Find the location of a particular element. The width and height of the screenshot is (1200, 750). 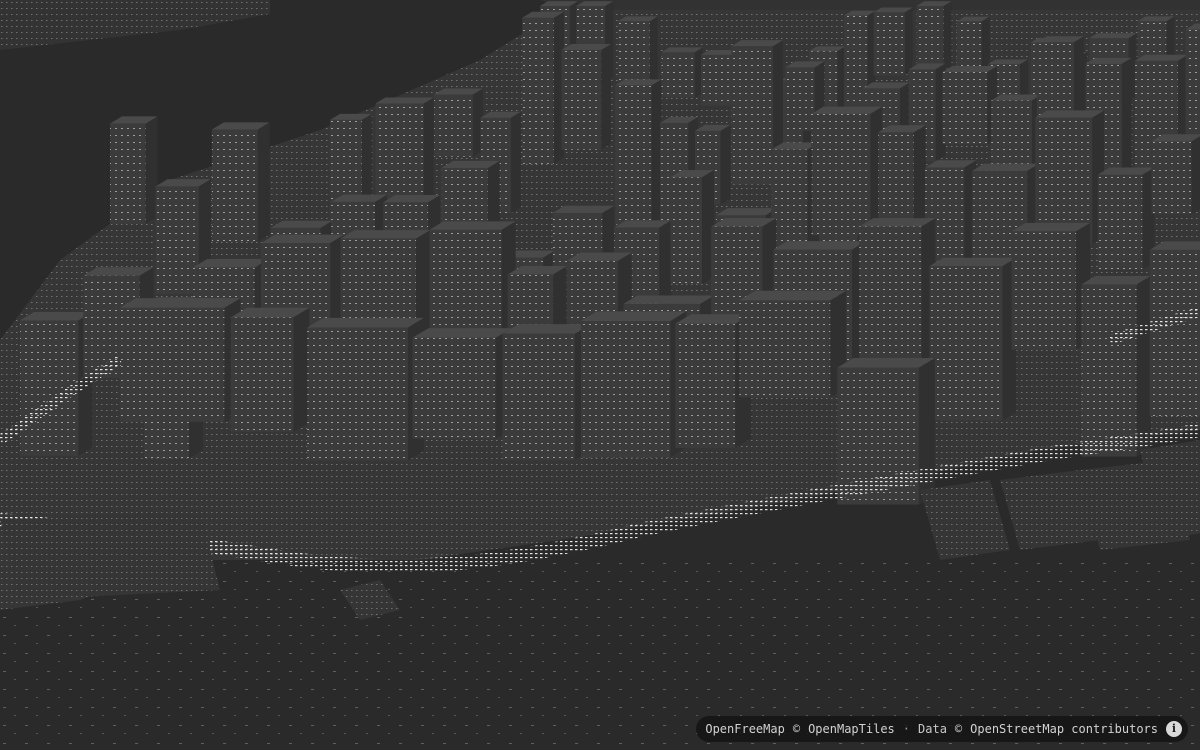

data-label: Data is located at coordinates (932, 729).